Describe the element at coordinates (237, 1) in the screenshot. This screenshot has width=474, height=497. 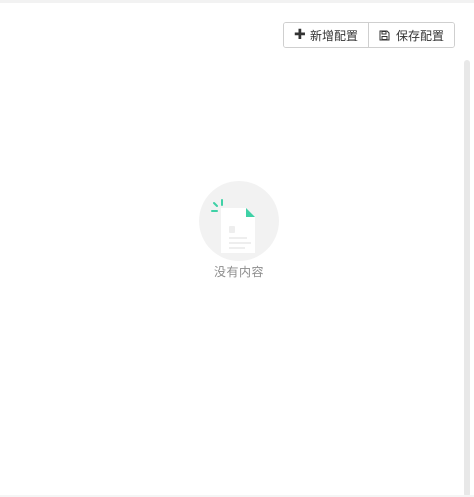
I see `top-border` at that location.